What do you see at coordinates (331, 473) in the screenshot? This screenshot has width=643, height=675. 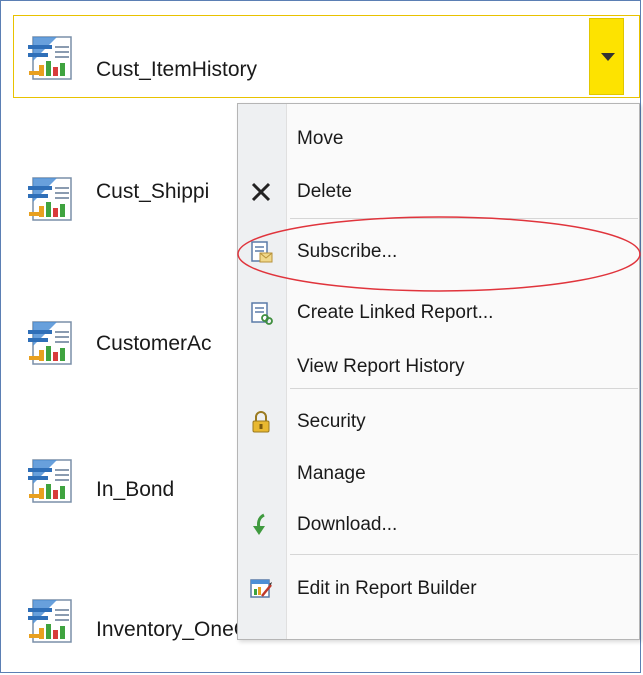 I see `menu-item-label: Manage` at bounding box center [331, 473].